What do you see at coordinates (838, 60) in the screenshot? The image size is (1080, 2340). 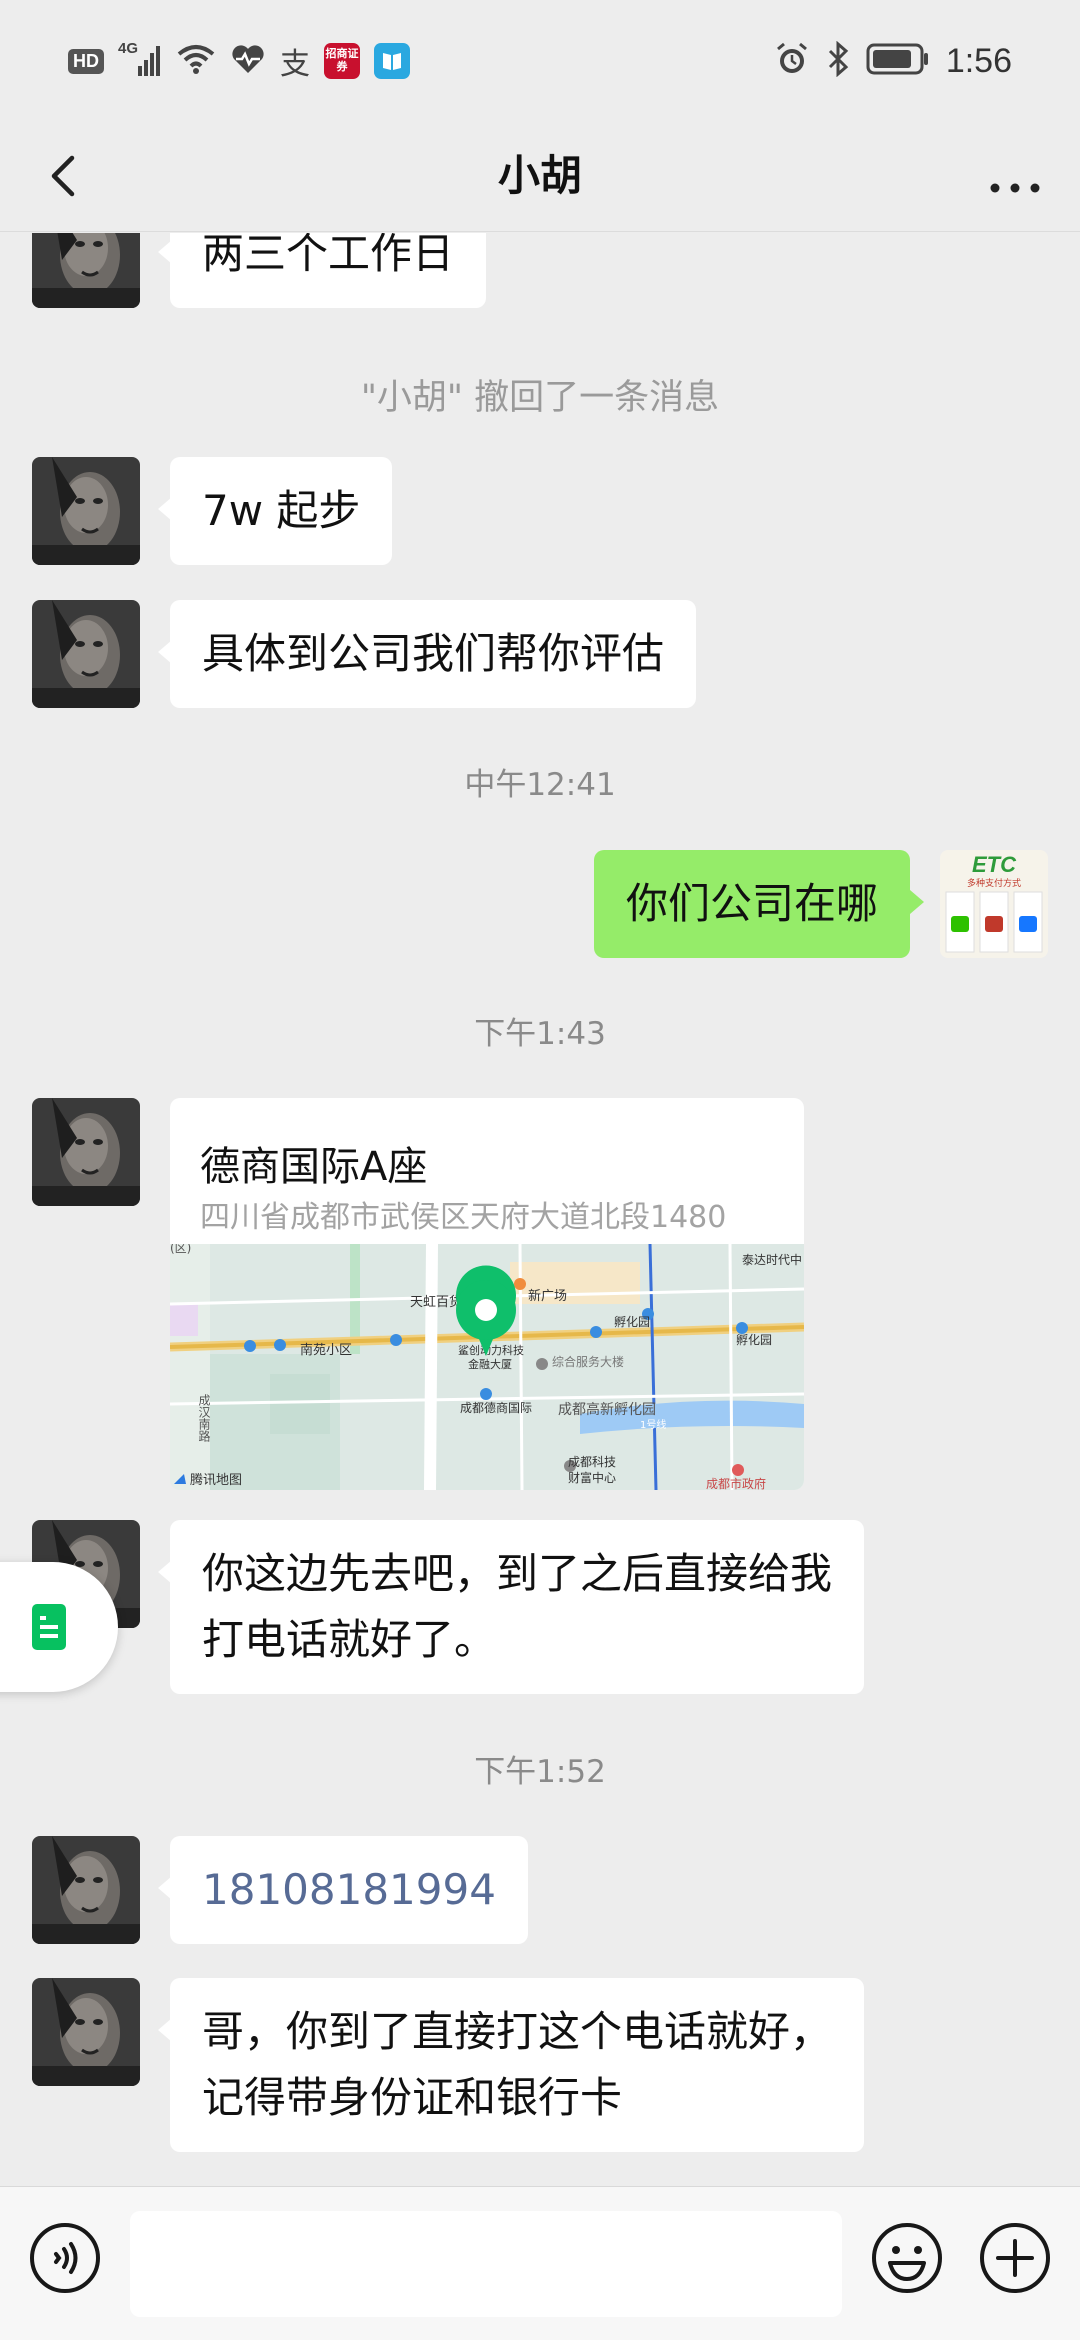 I see `bluetooth-icon` at bounding box center [838, 60].